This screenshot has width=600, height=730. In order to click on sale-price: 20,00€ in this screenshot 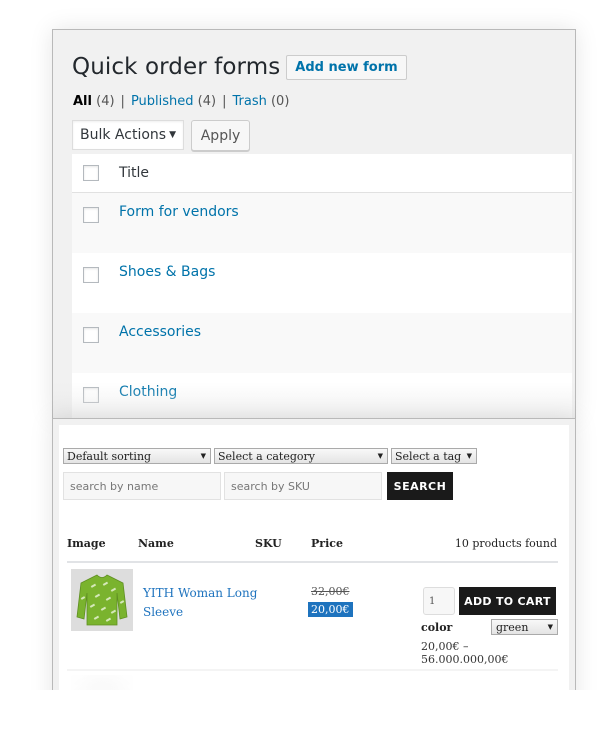, I will do `click(330, 609)`.